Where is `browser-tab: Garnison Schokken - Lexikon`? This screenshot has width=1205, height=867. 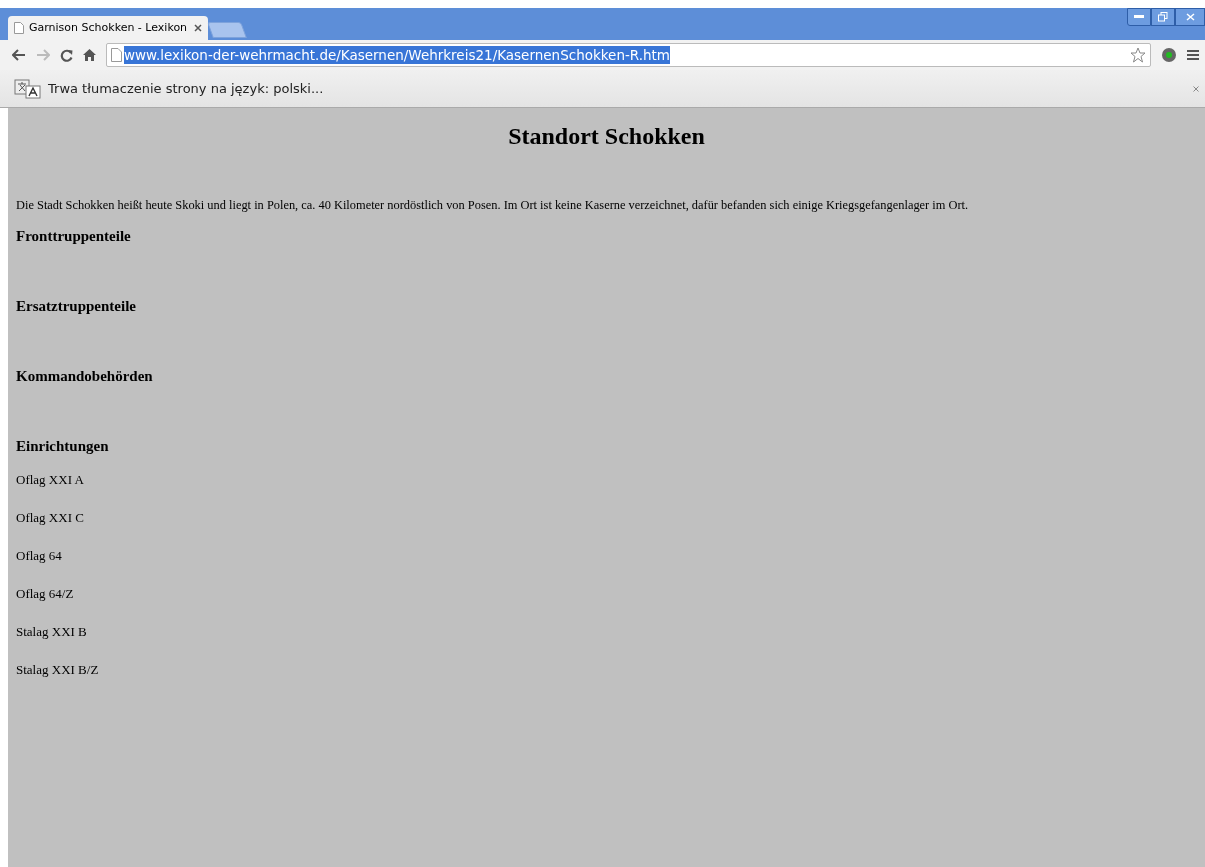
browser-tab: Garnison Schokken - Lexikon is located at coordinates (108, 28).